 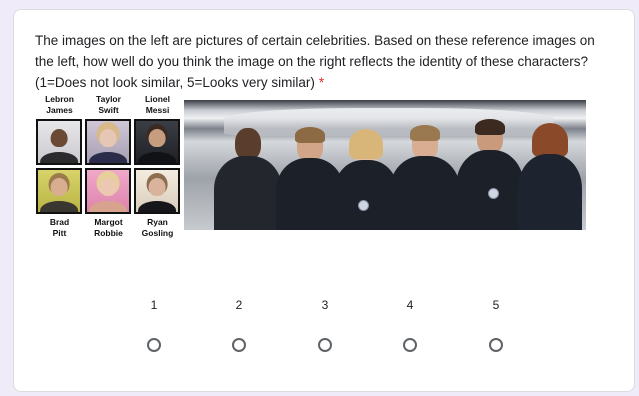 What do you see at coordinates (157, 142) in the screenshot?
I see `photo-lionel-messi` at bounding box center [157, 142].